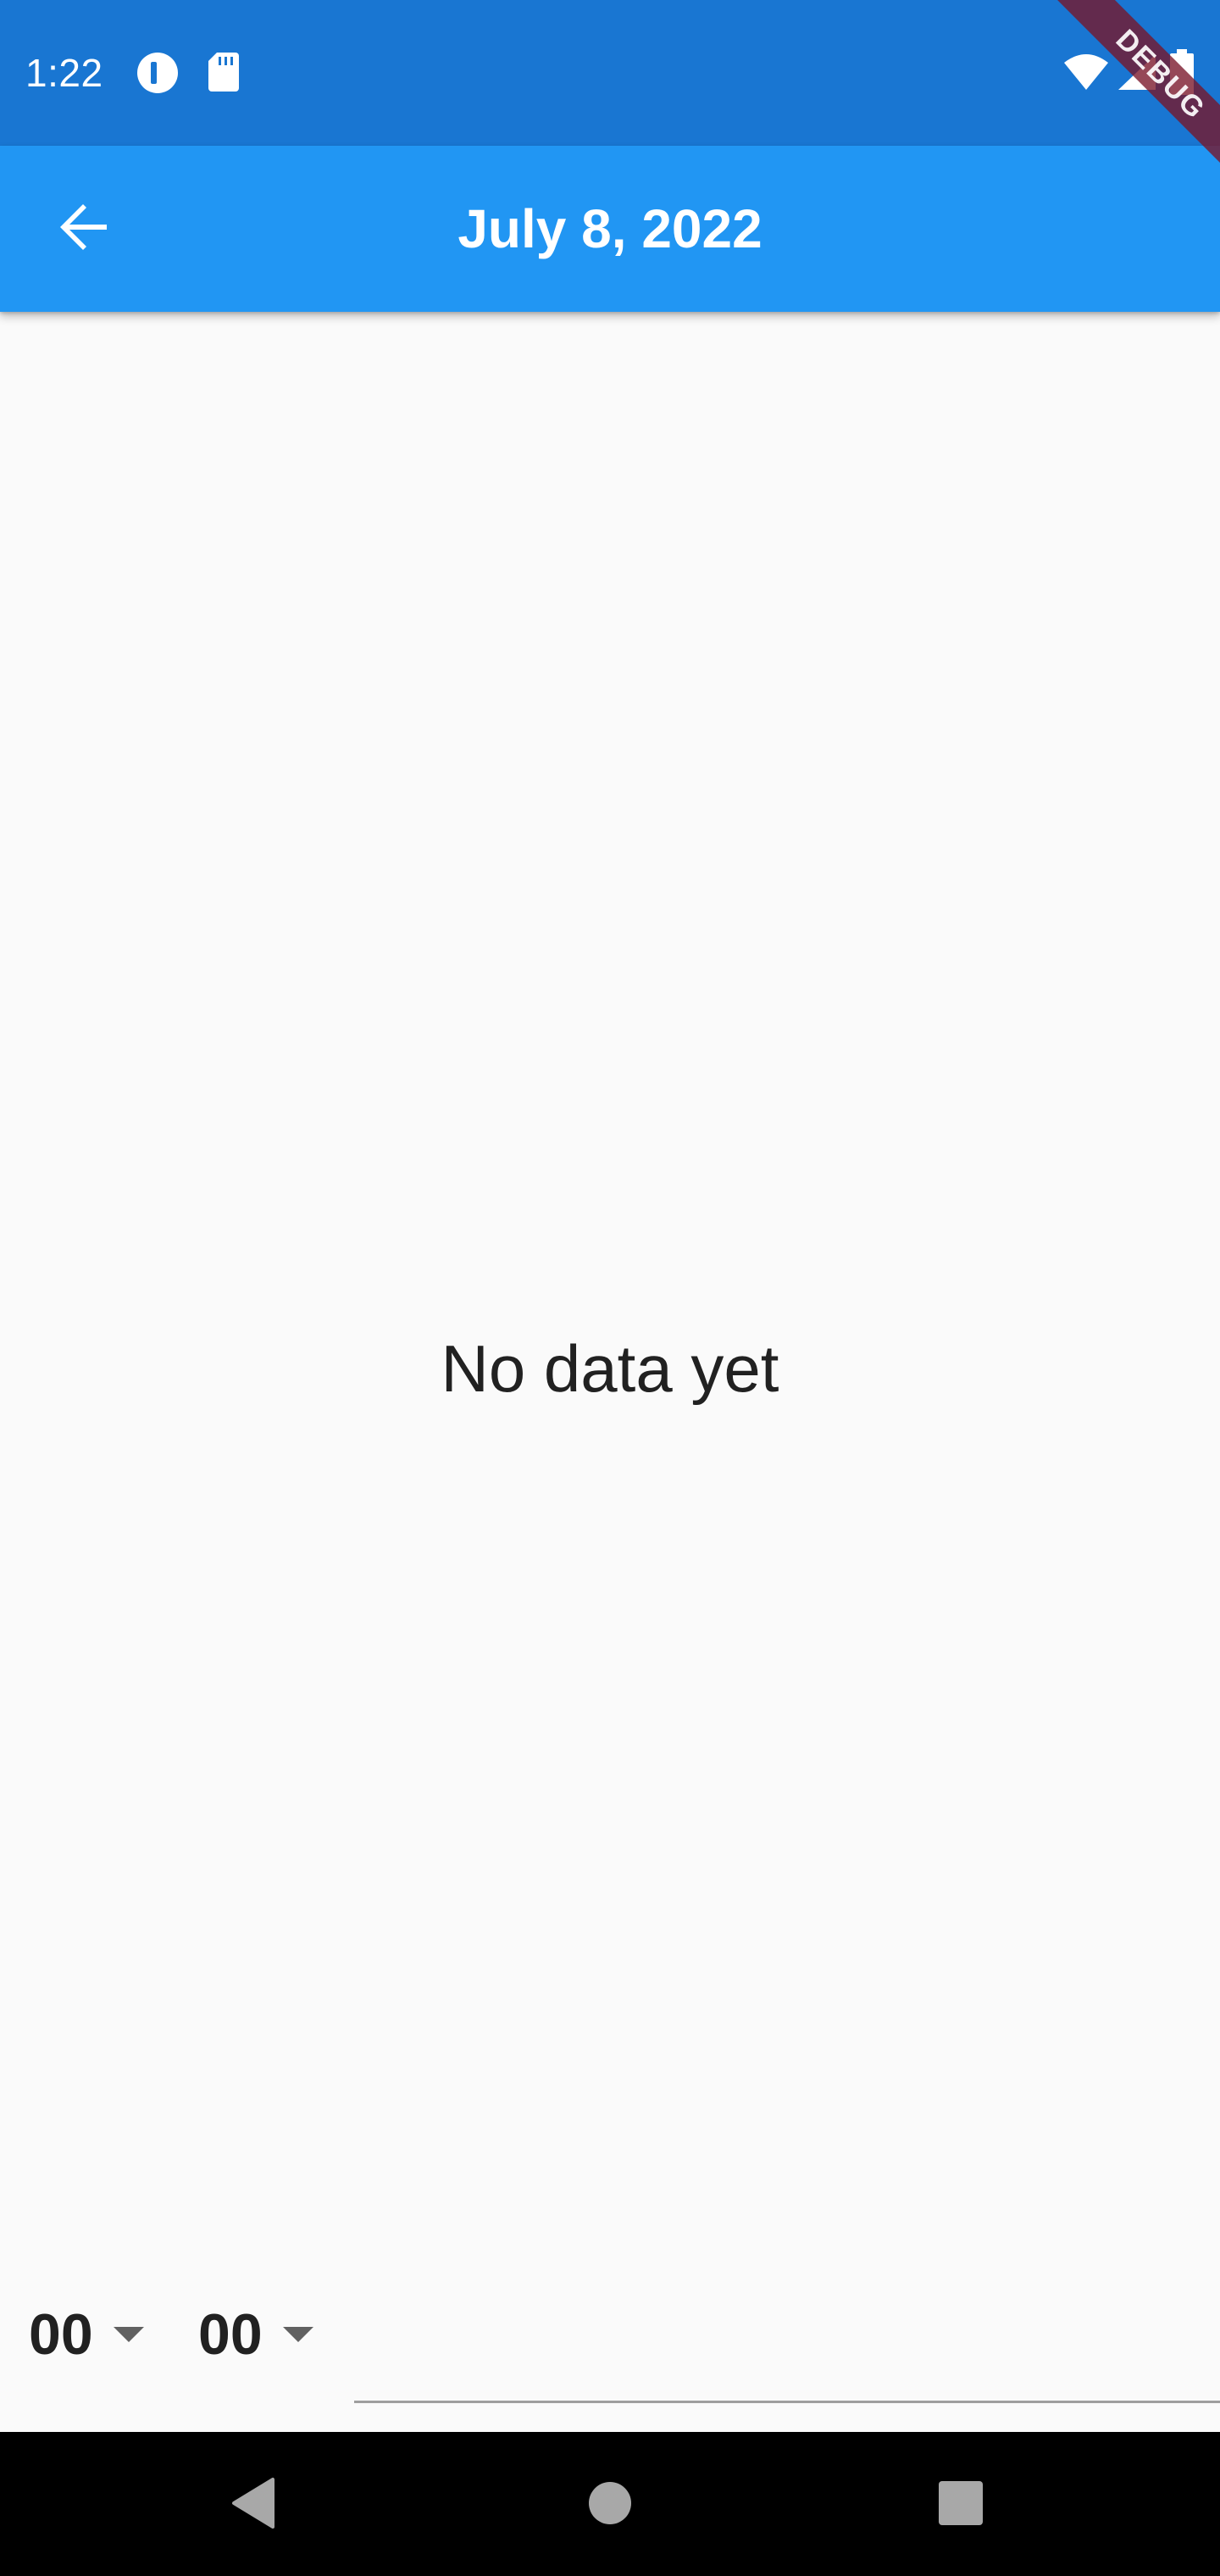 This screenshot has width=1220, height=2576. I want to click on page-title: July 8, 2022, so click(610, 228).